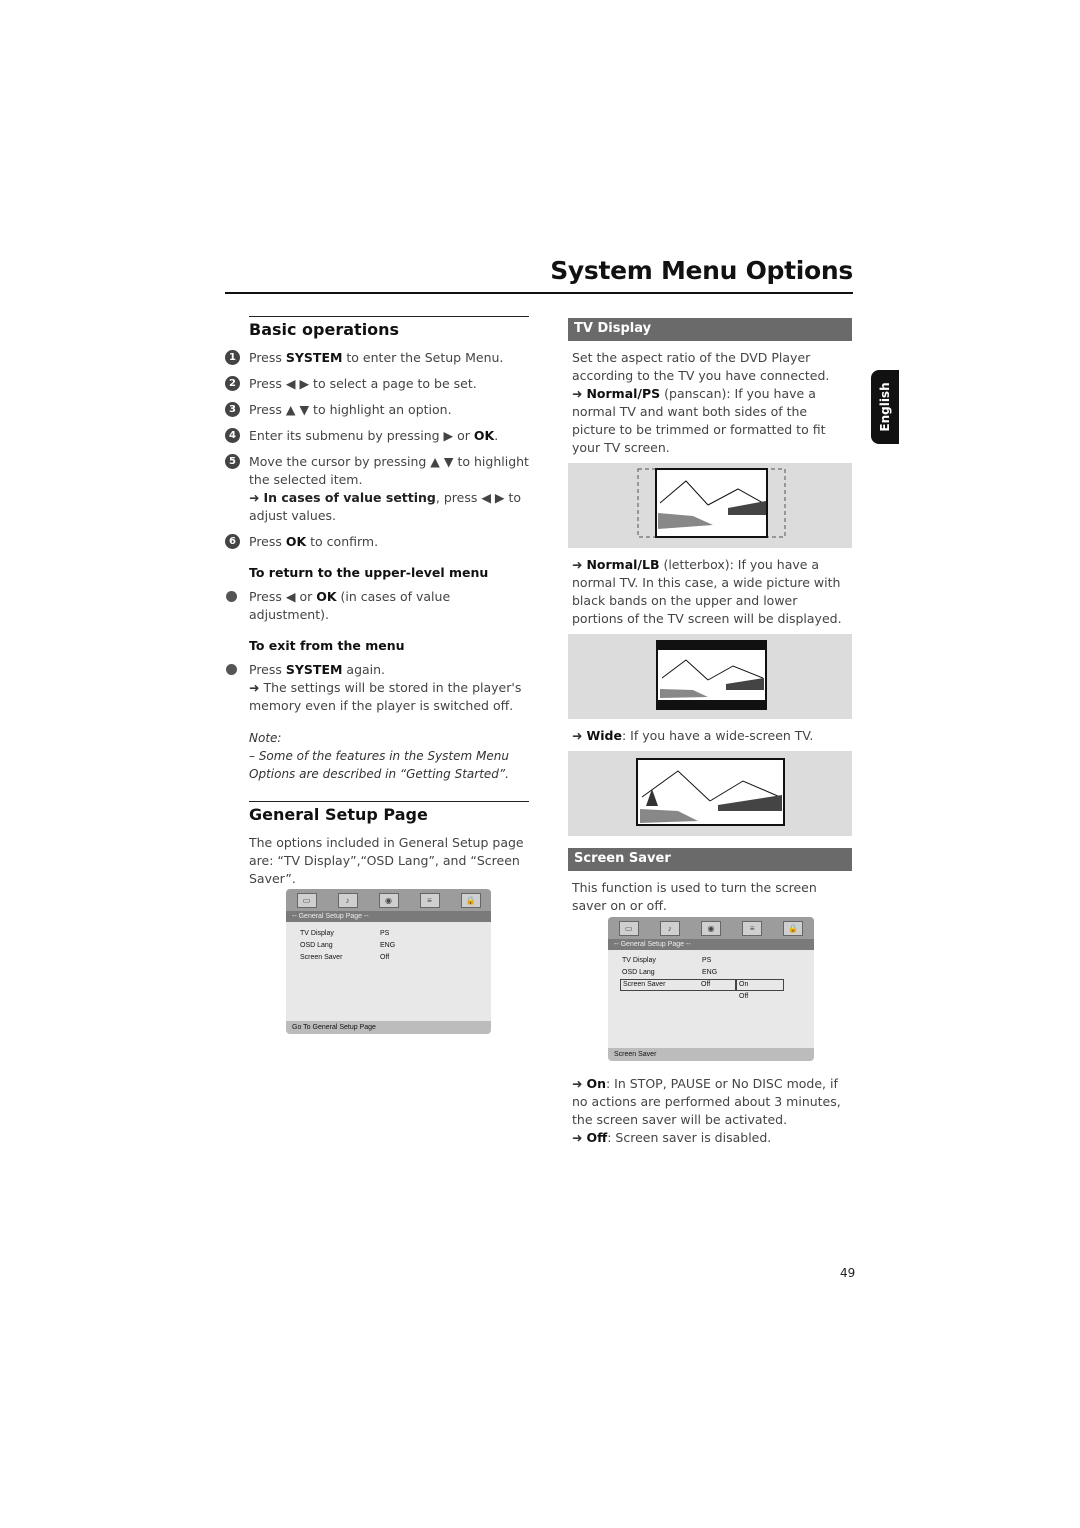  What do you see at coordinates (361, 435) in the screenshot?
I see `step-text: Enter its submenu by pressing ▶ or` at bounding box center [361, 435].